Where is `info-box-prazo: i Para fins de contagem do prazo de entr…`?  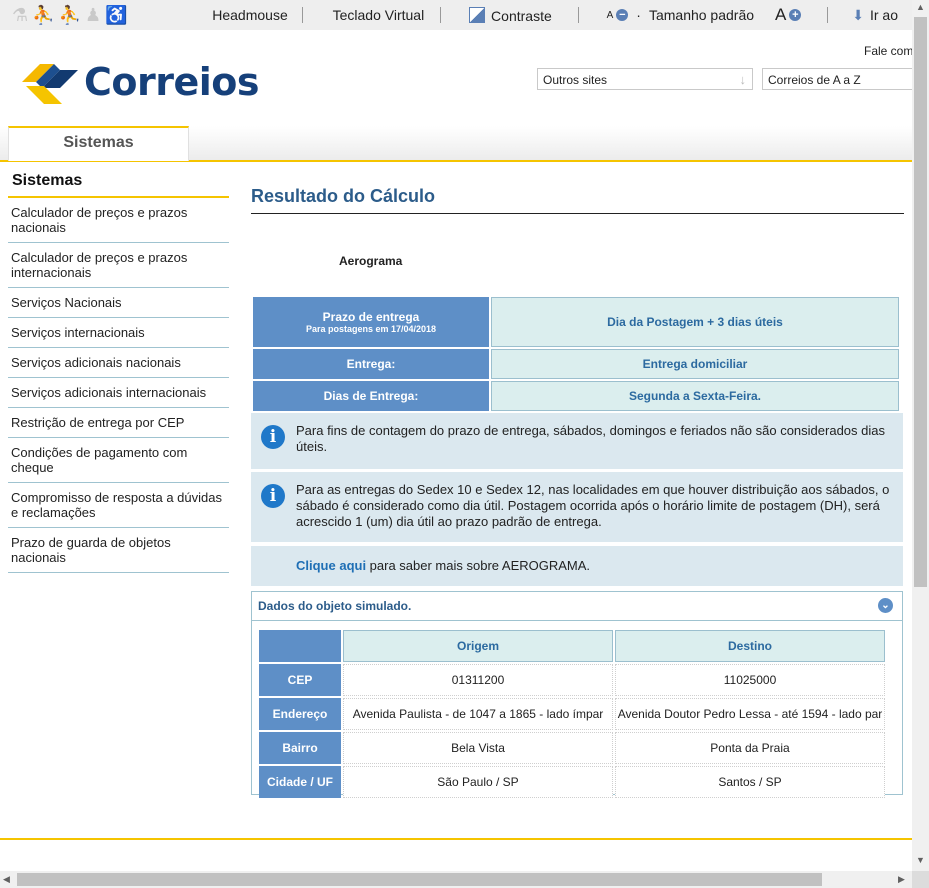 info-box-prazo: i Para fins de contagem do prazo de entr… is located at coordinates (577, 441).